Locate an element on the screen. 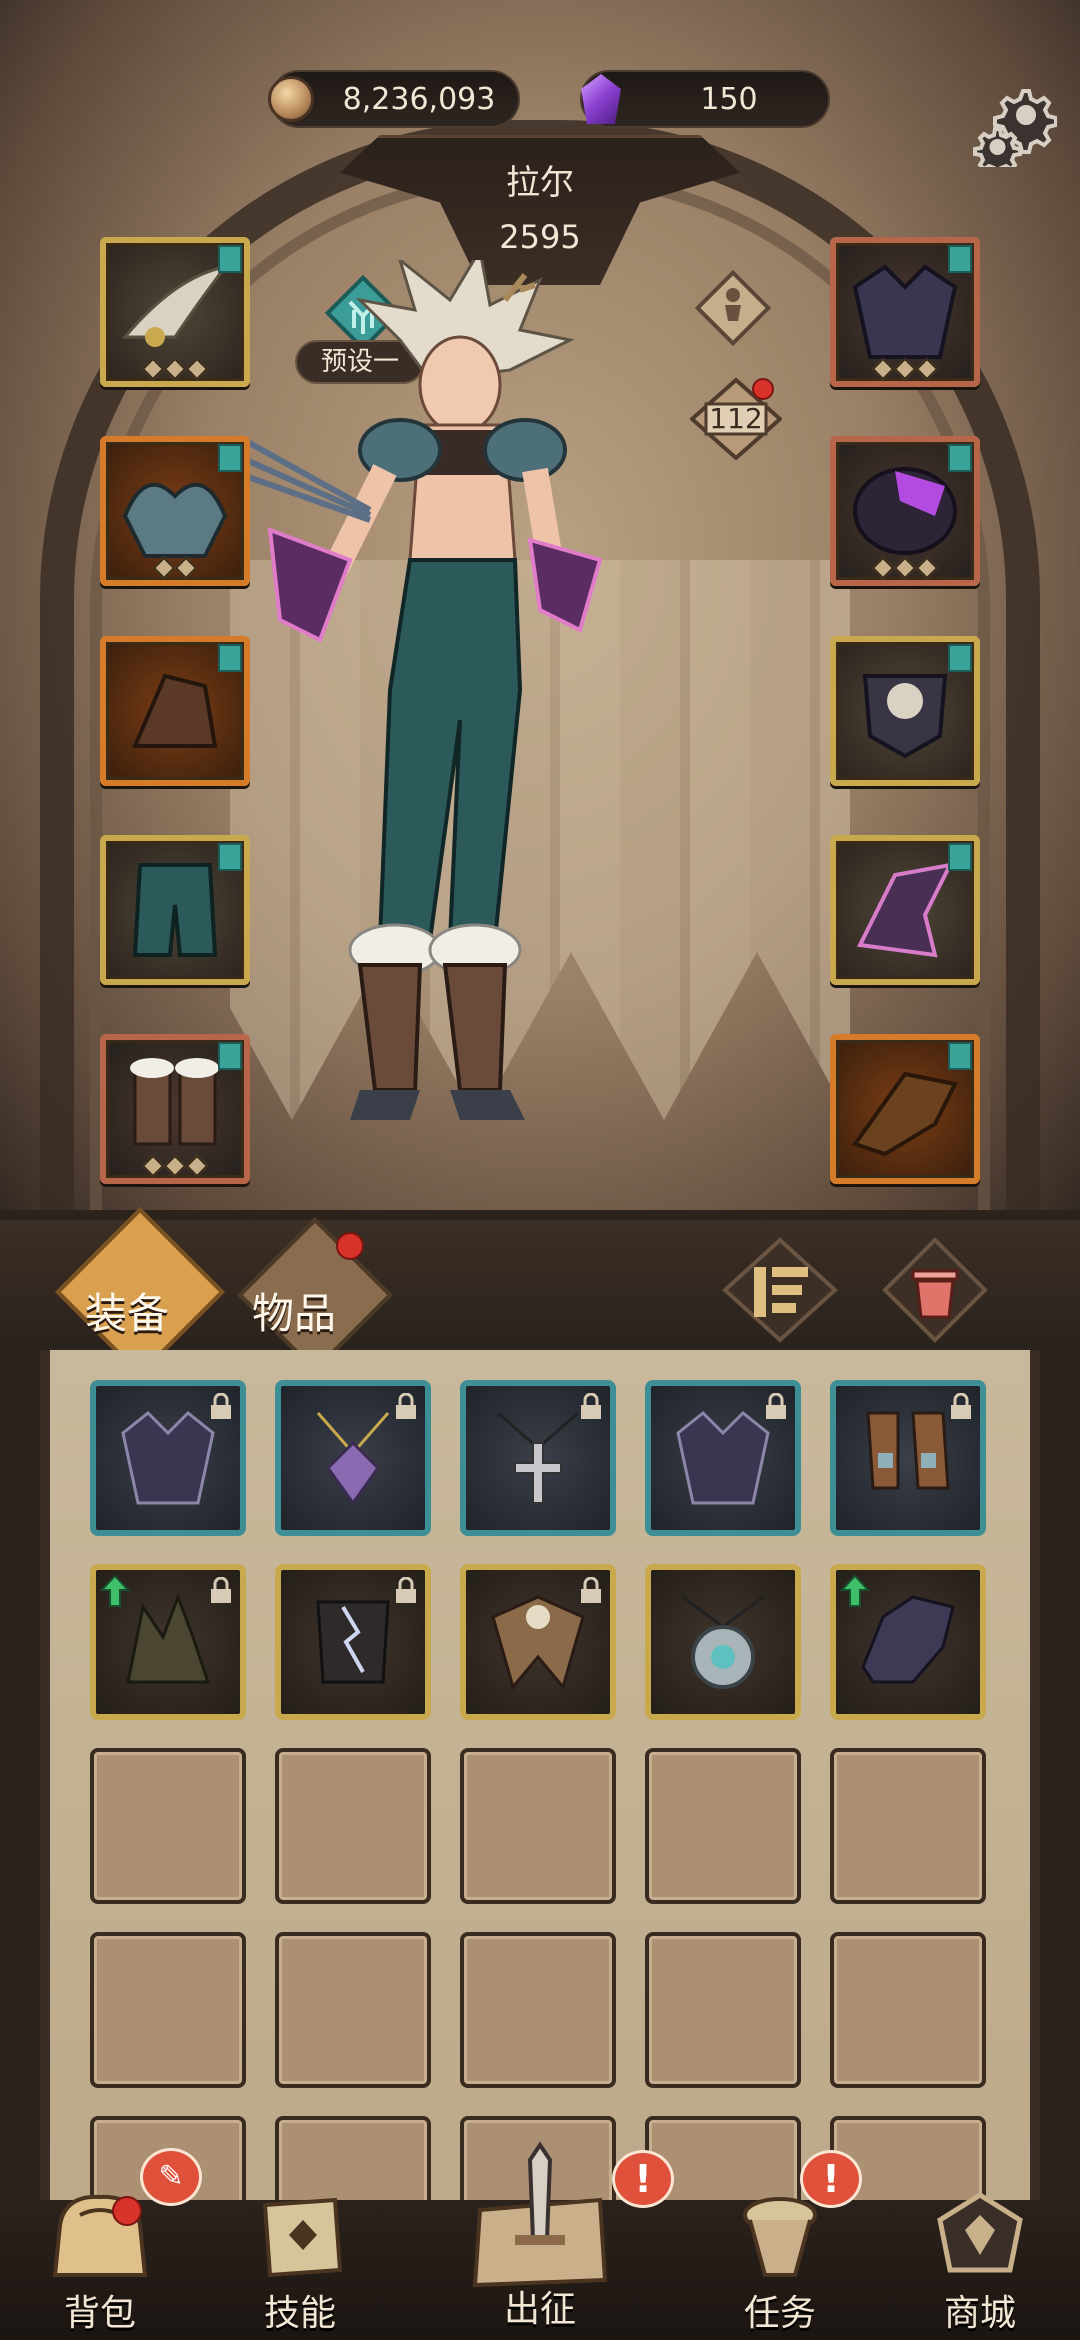  nav-shop-label: 商城 is located at coordinates (979, 2313).